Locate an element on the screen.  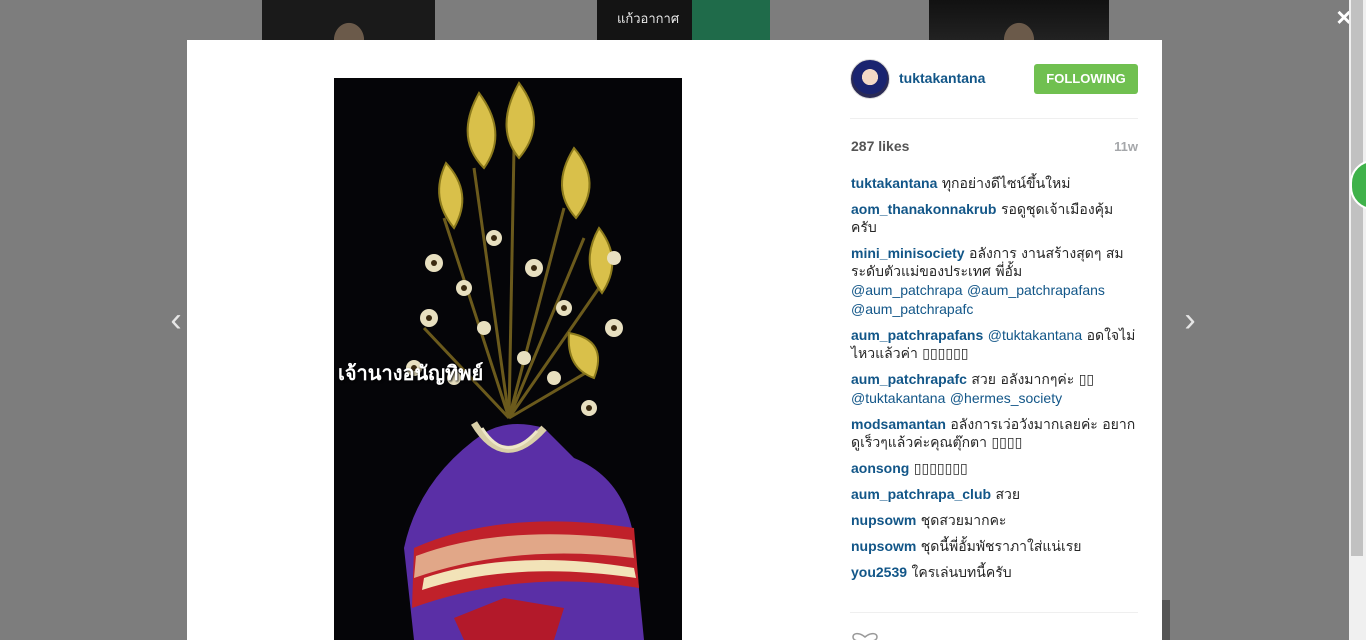
comment-text: สวย is located at coordinates (1008, 495).